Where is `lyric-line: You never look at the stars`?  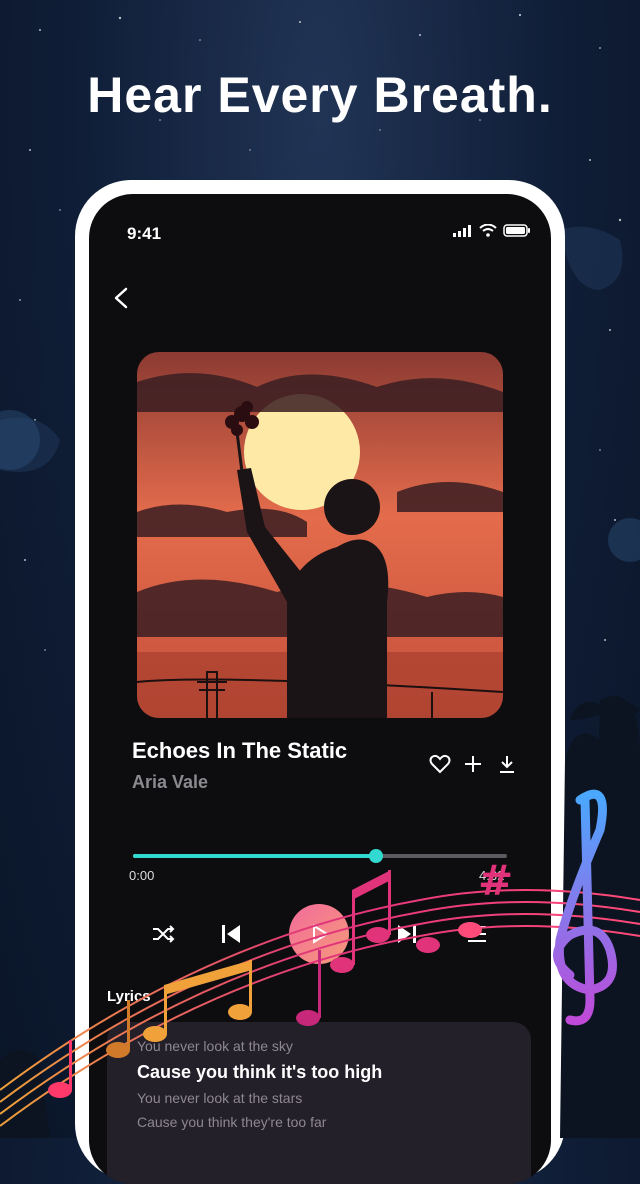
lyric-line: You never look at the stars is located at coordinates (220, 1098).